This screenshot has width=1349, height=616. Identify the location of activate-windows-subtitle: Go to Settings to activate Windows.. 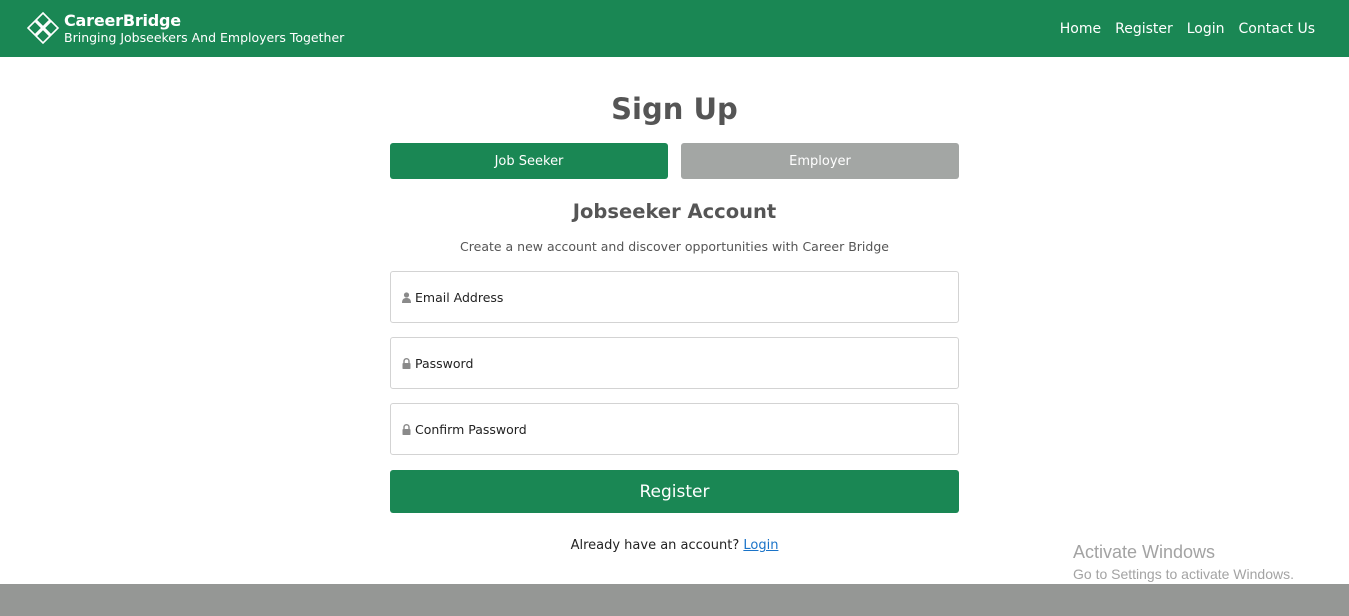
(1183, 574).